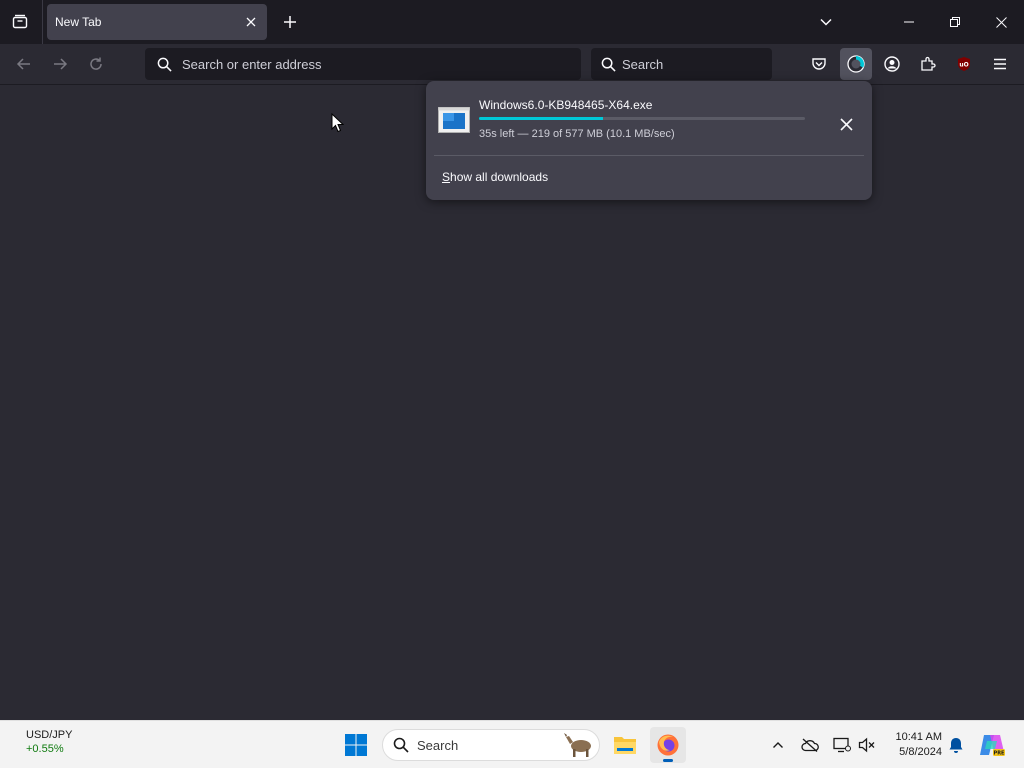  I want to click on minimize-button, so click(909, 22).